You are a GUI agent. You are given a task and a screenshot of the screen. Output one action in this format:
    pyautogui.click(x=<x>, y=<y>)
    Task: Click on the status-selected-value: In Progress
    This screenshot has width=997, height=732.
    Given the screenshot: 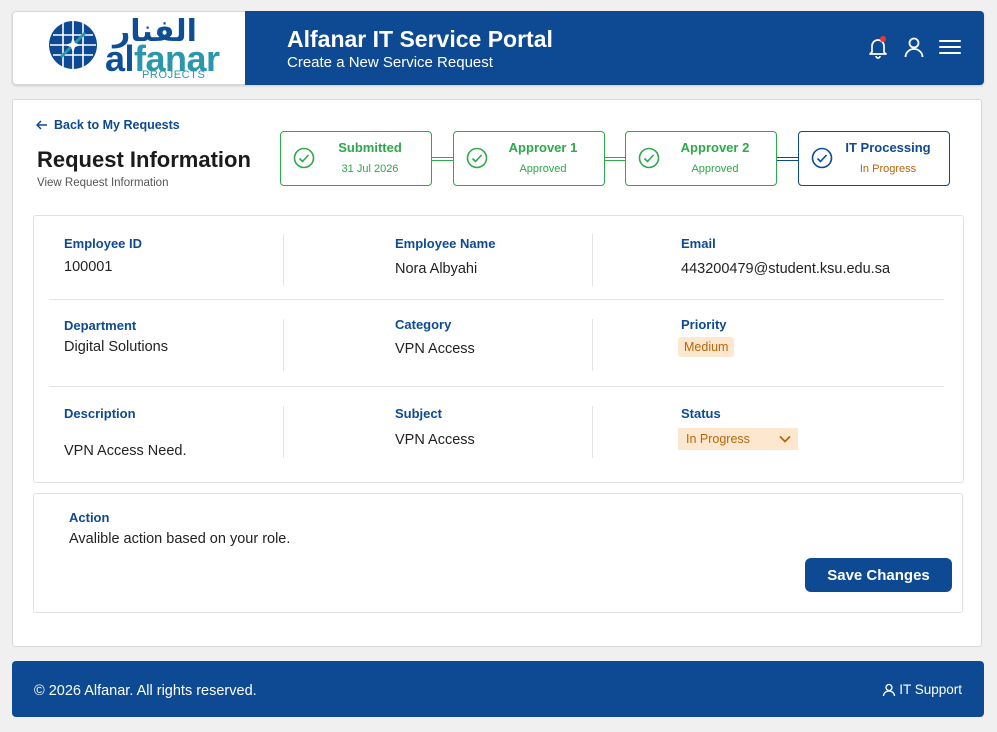 What is the action you would take?
    pyautogui.click(x=718, y=439)
    